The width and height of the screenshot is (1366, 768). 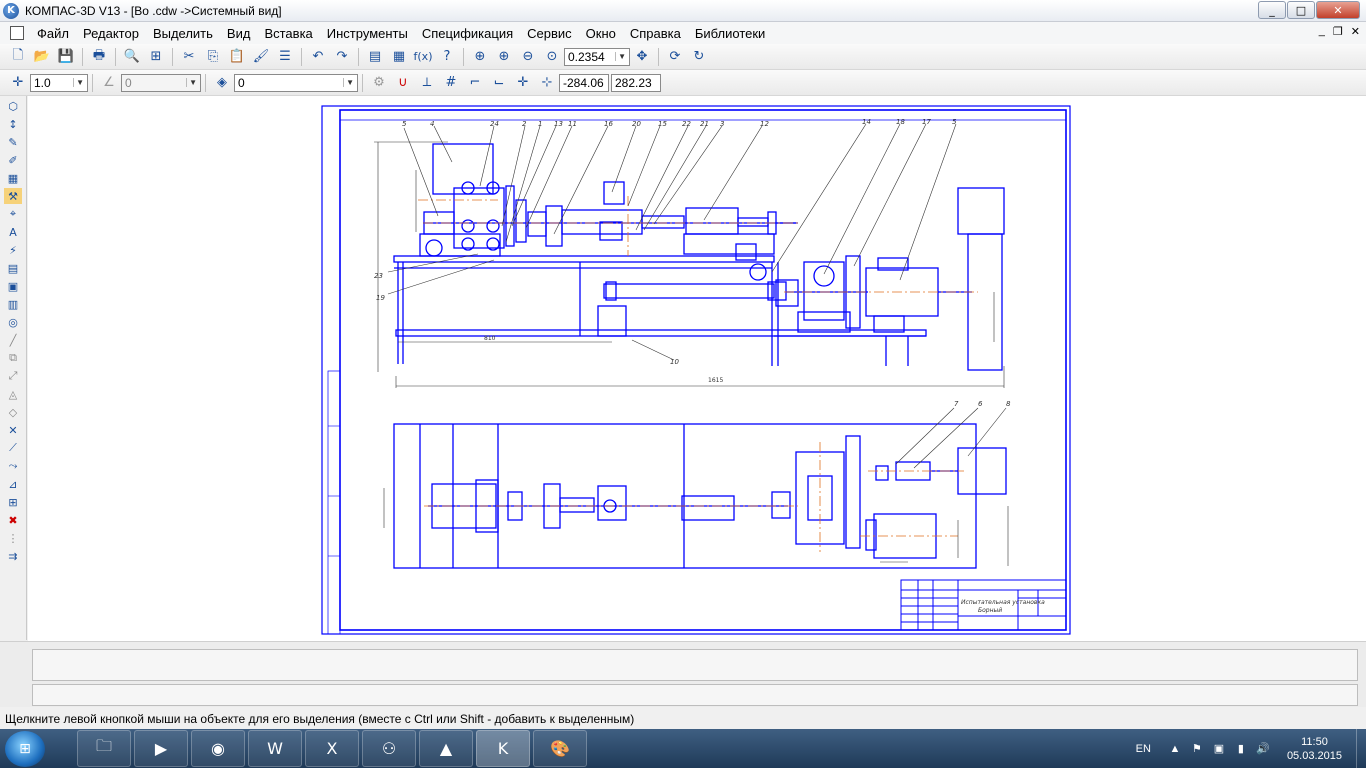 What do you see at coordinates (13, 502) in the screenshot?
I see `array-icon: ⊞` at bounding box center [13, 502].